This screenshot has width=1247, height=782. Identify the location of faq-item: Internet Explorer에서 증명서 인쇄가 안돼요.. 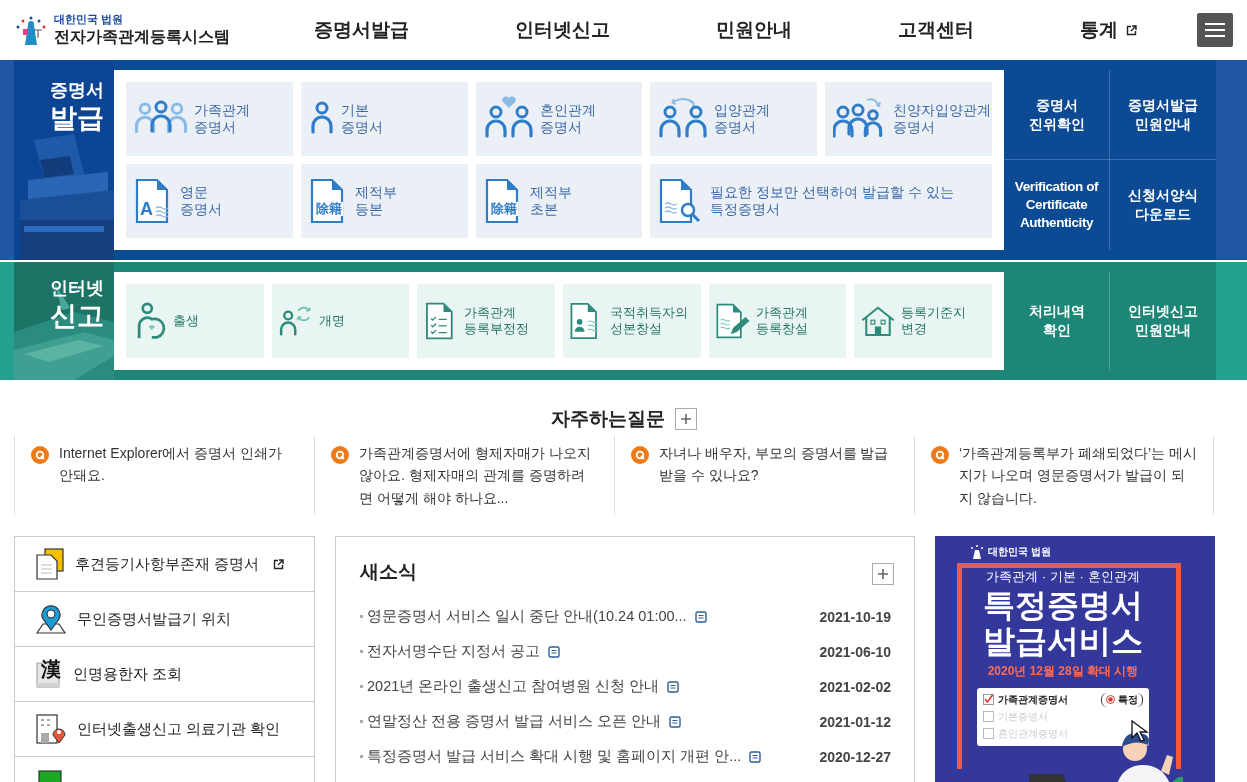
(164, 476).